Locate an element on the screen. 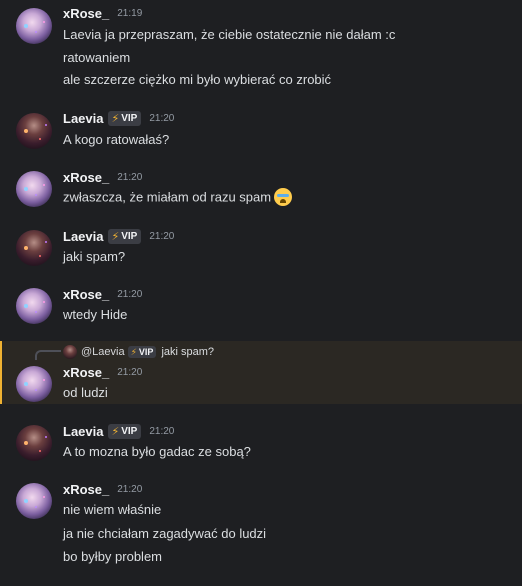 The image size is (522, 586). message-text: zwłaszcza, że miałam od razu spam is located at coordinates (167, 197).